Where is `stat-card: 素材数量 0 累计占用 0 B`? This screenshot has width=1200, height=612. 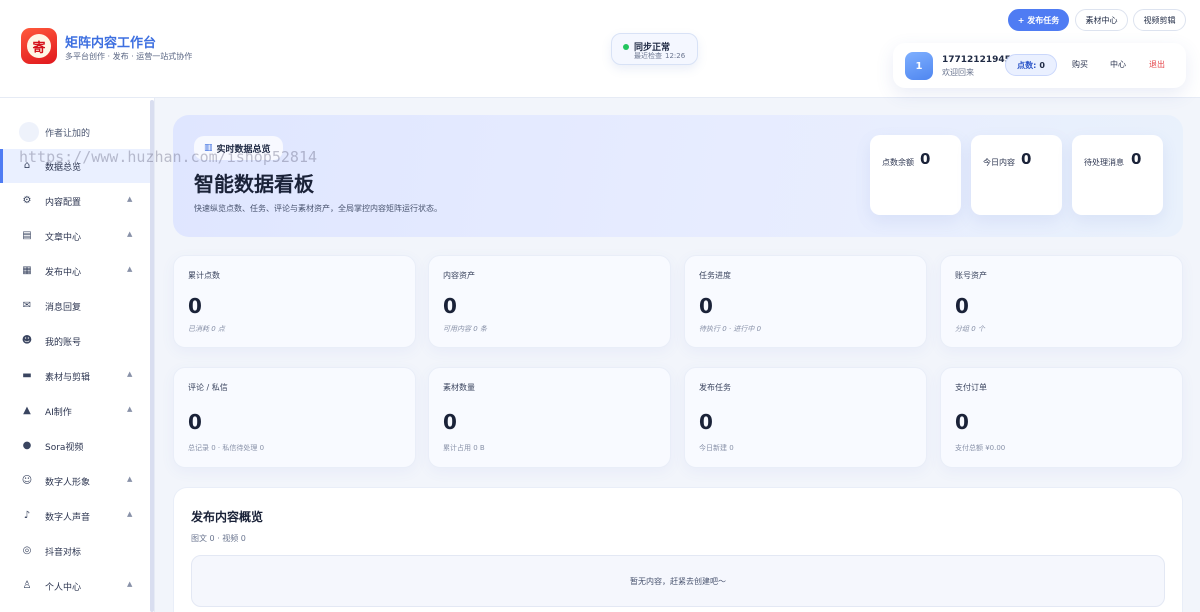
stat-card: 素材数量 0 累计占用 0 B is located at coordinates (549, 417).